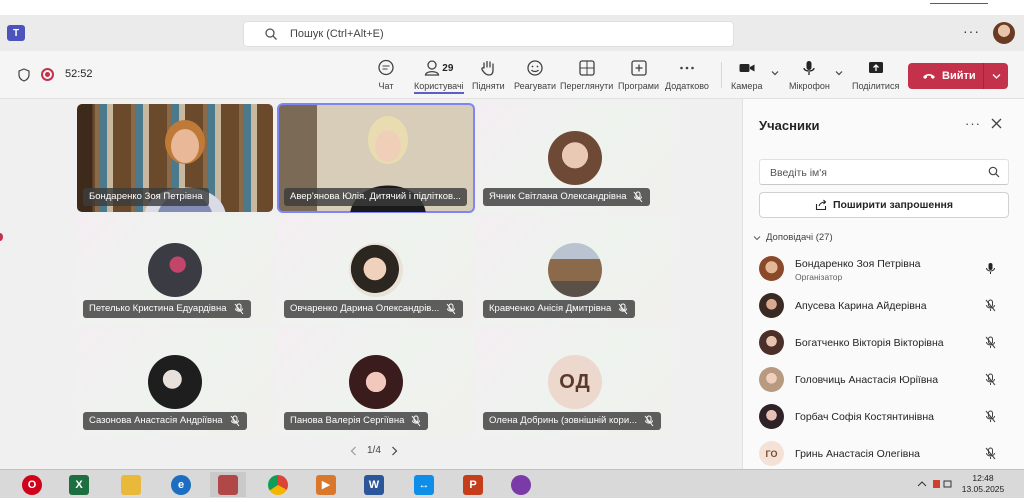 The height and width of the screenshot is (498, 1024). Describe the element at coordinates (884, 205) in the screenshot. I see `share-invite-button: Поширити запрошення` at that location.